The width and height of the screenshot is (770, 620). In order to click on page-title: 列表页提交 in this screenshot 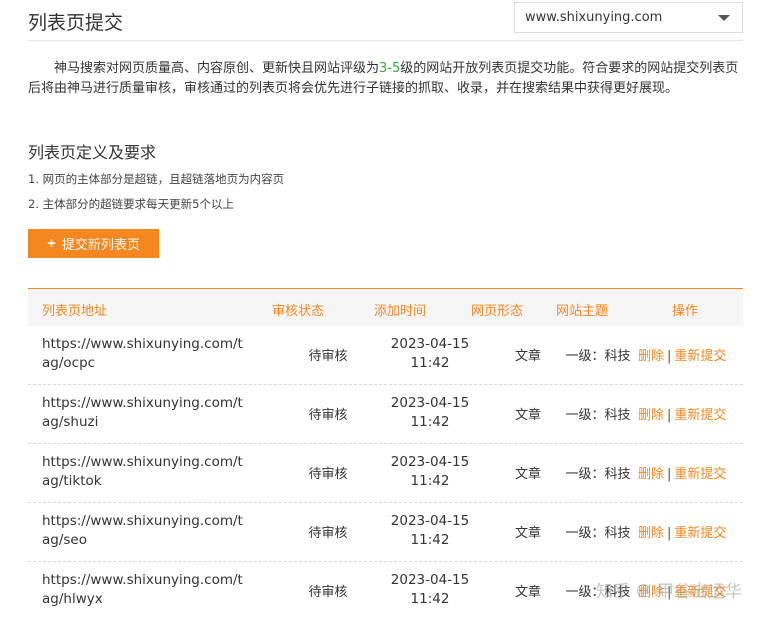, I will do `click(76, 23)`.